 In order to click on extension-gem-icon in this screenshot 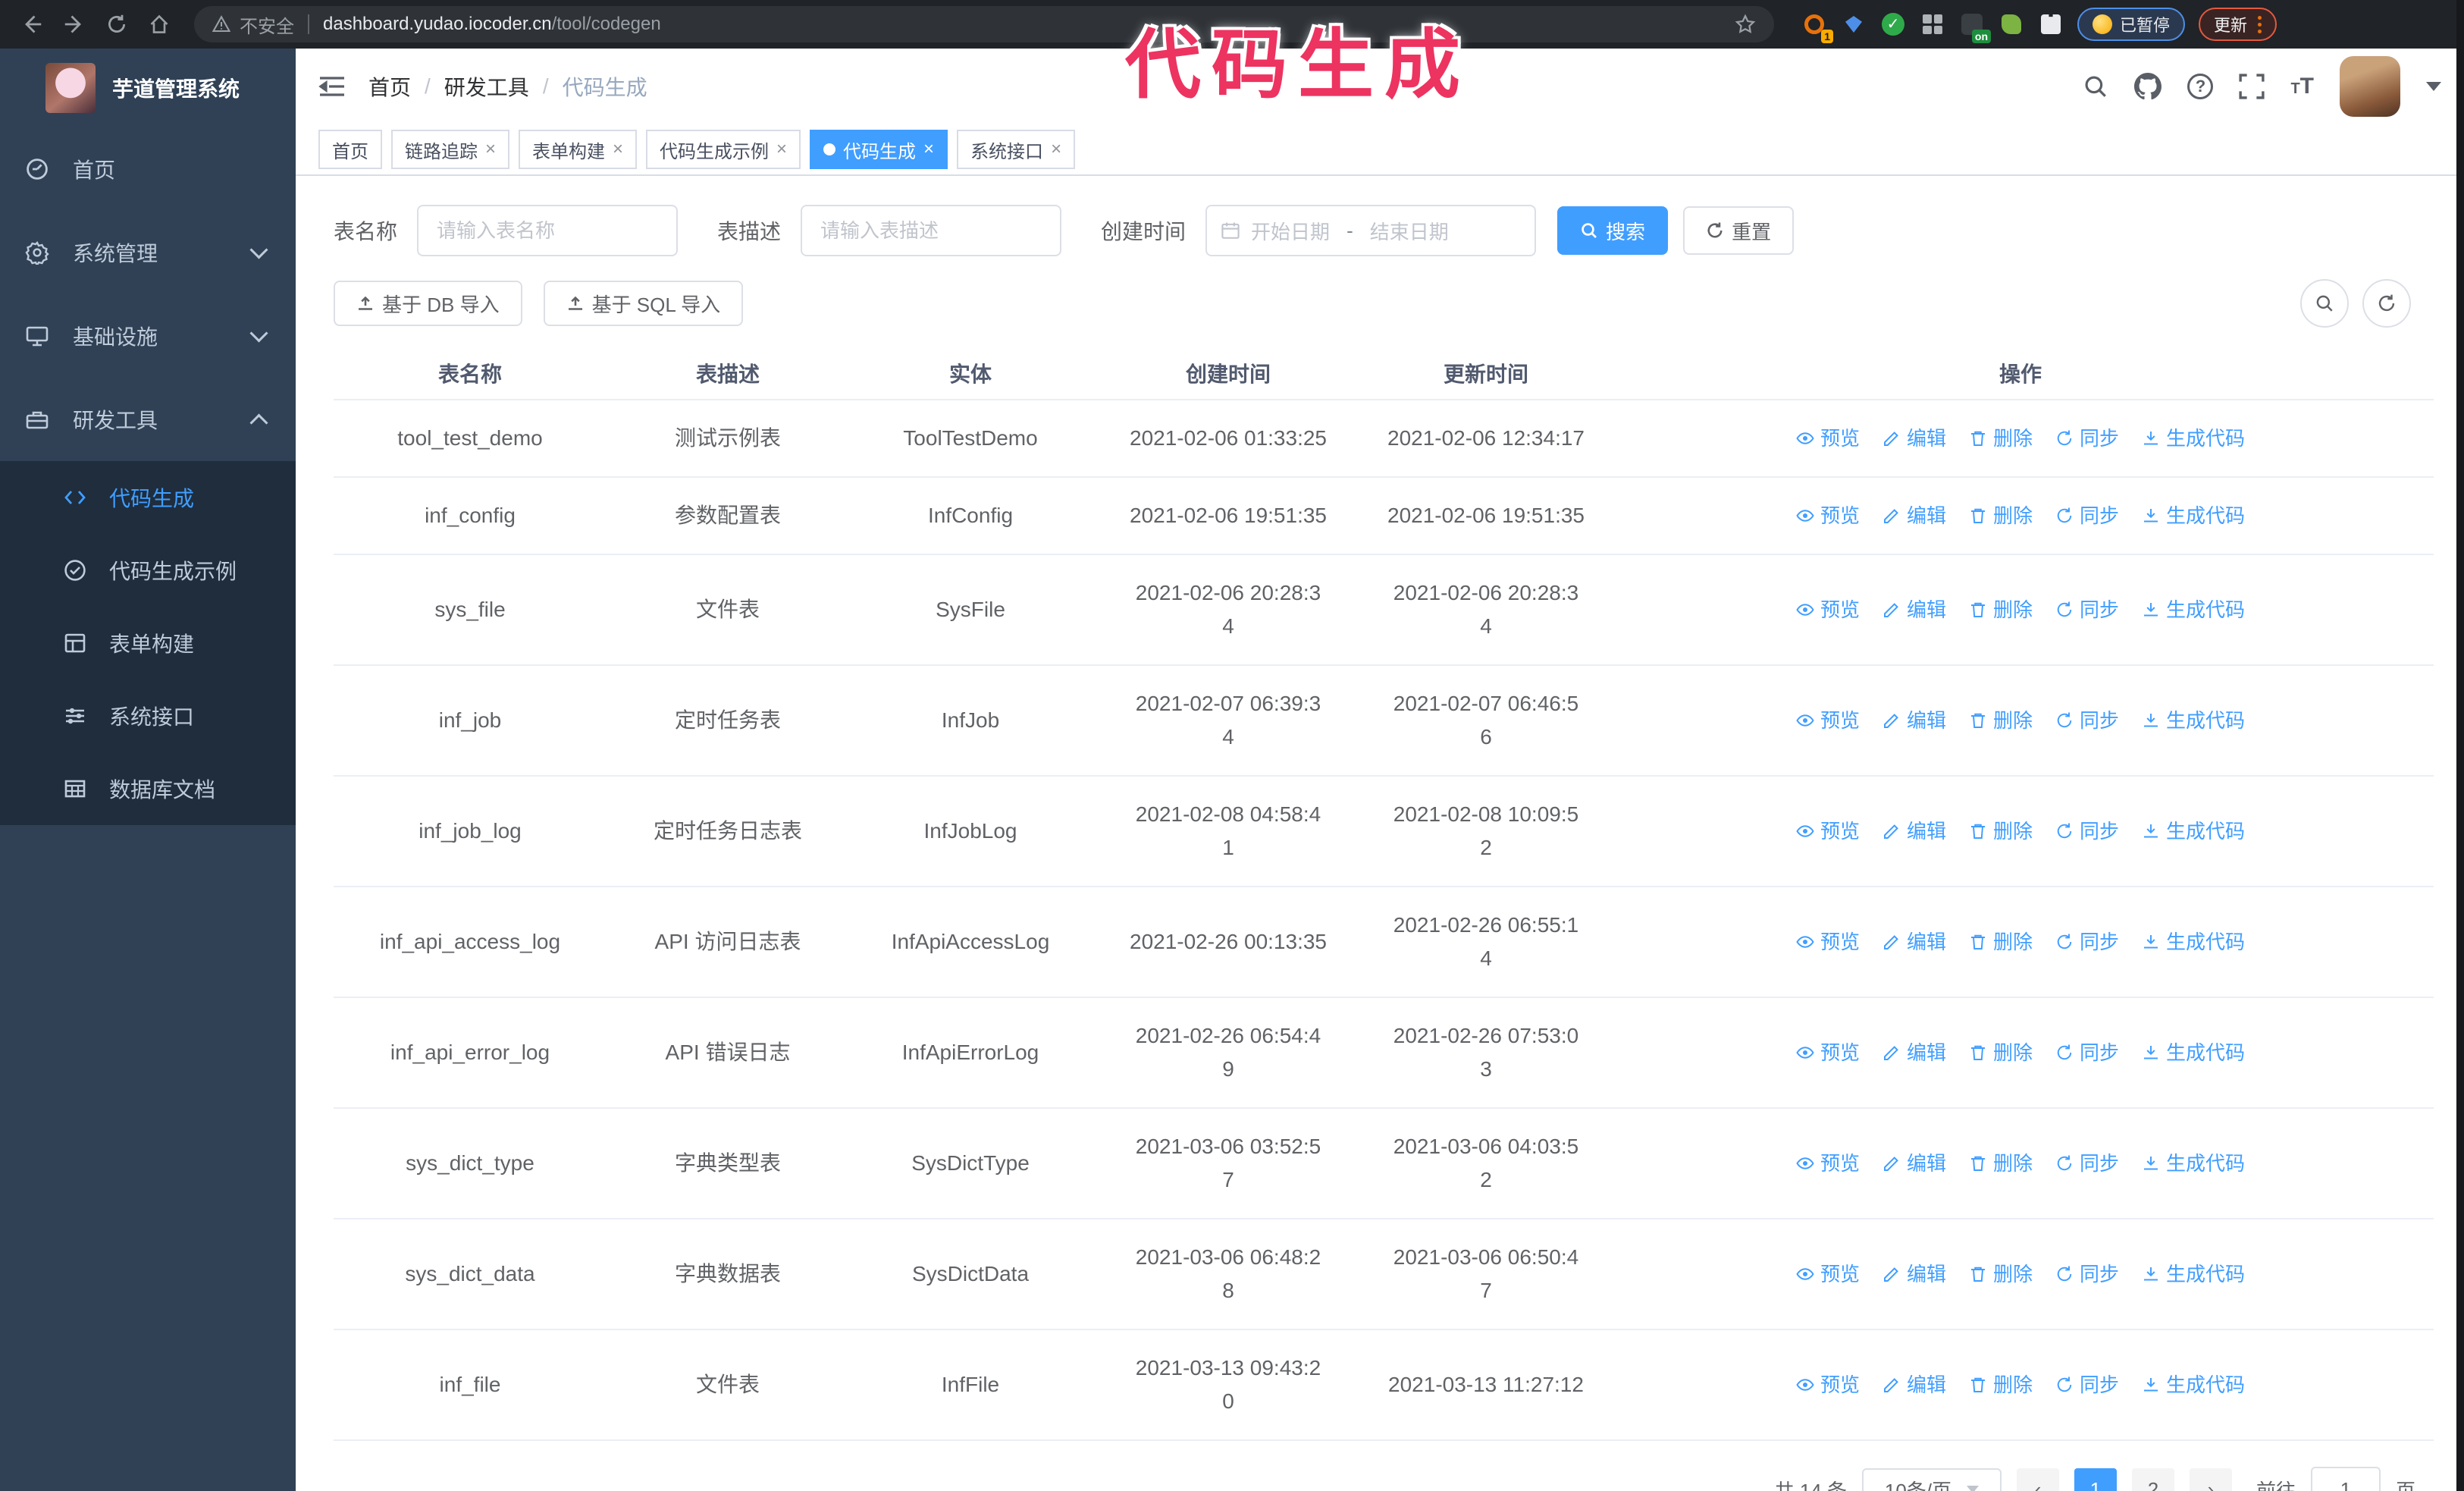, I will do `click(1854, 24)`.